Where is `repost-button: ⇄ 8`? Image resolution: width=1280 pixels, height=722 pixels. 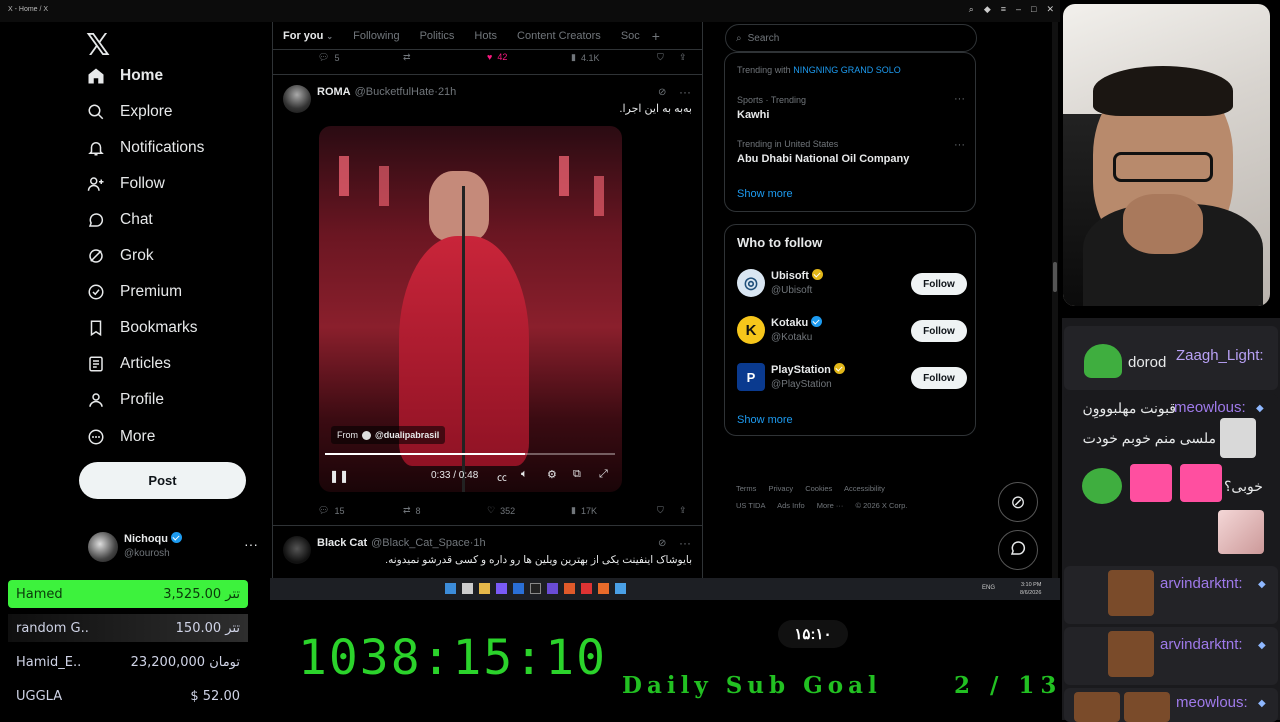 repost-button: ⇄ 8 is located at coordinates (412, 510).